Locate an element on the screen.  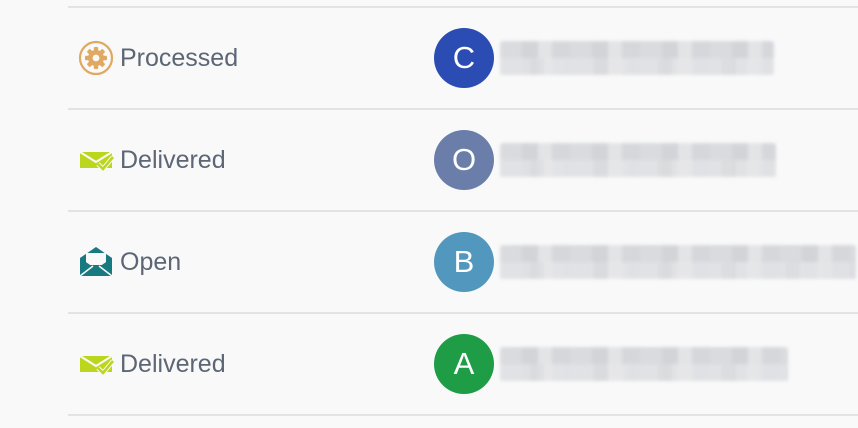
status-label: Processed is located at coordinates (179, 57).